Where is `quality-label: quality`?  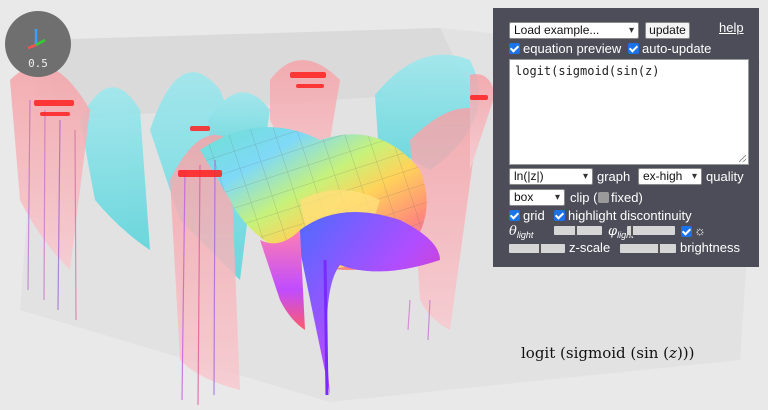 quality-label: quality is located at coordinates (725, 176).